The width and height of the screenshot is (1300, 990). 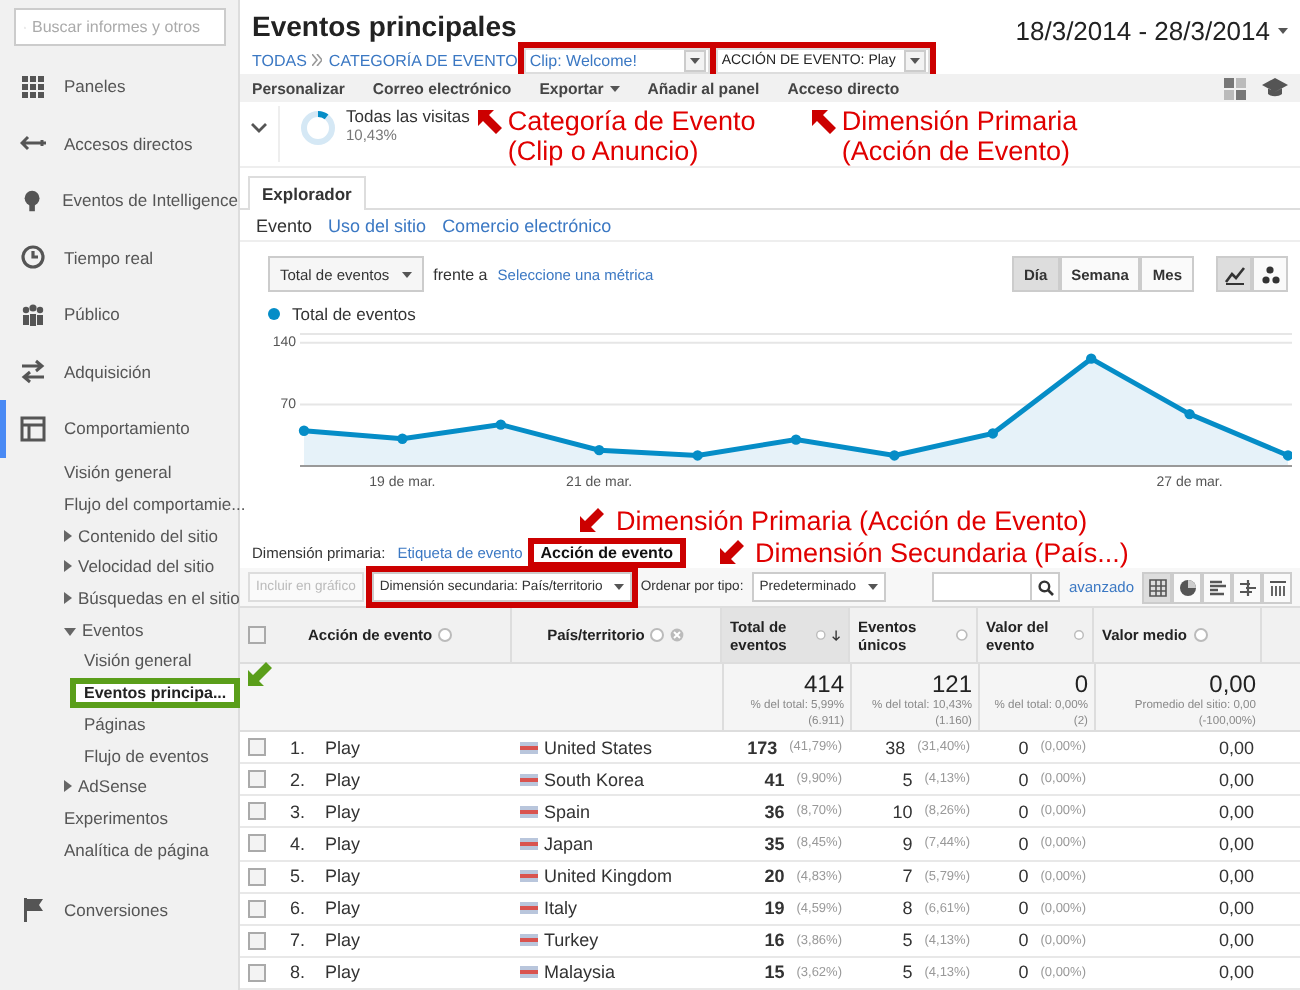 What do you see at coordinates (113, 629) in the screenshot?
I see `sidebar-item: Eventos` at bounding box center [113, 629].